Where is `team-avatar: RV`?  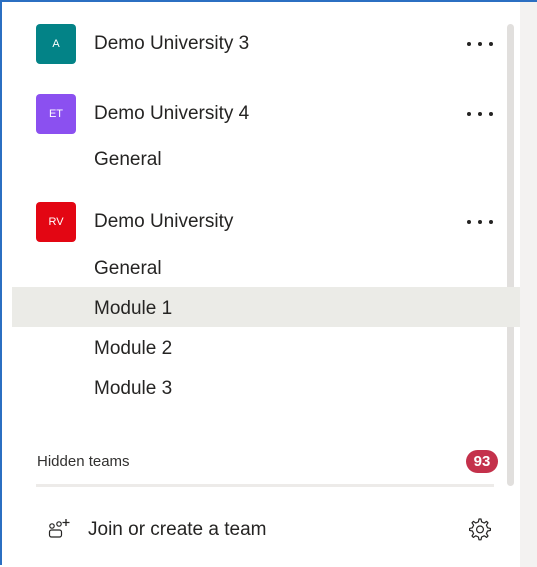 team-avatar: RV is located at coordinates (56, 222).